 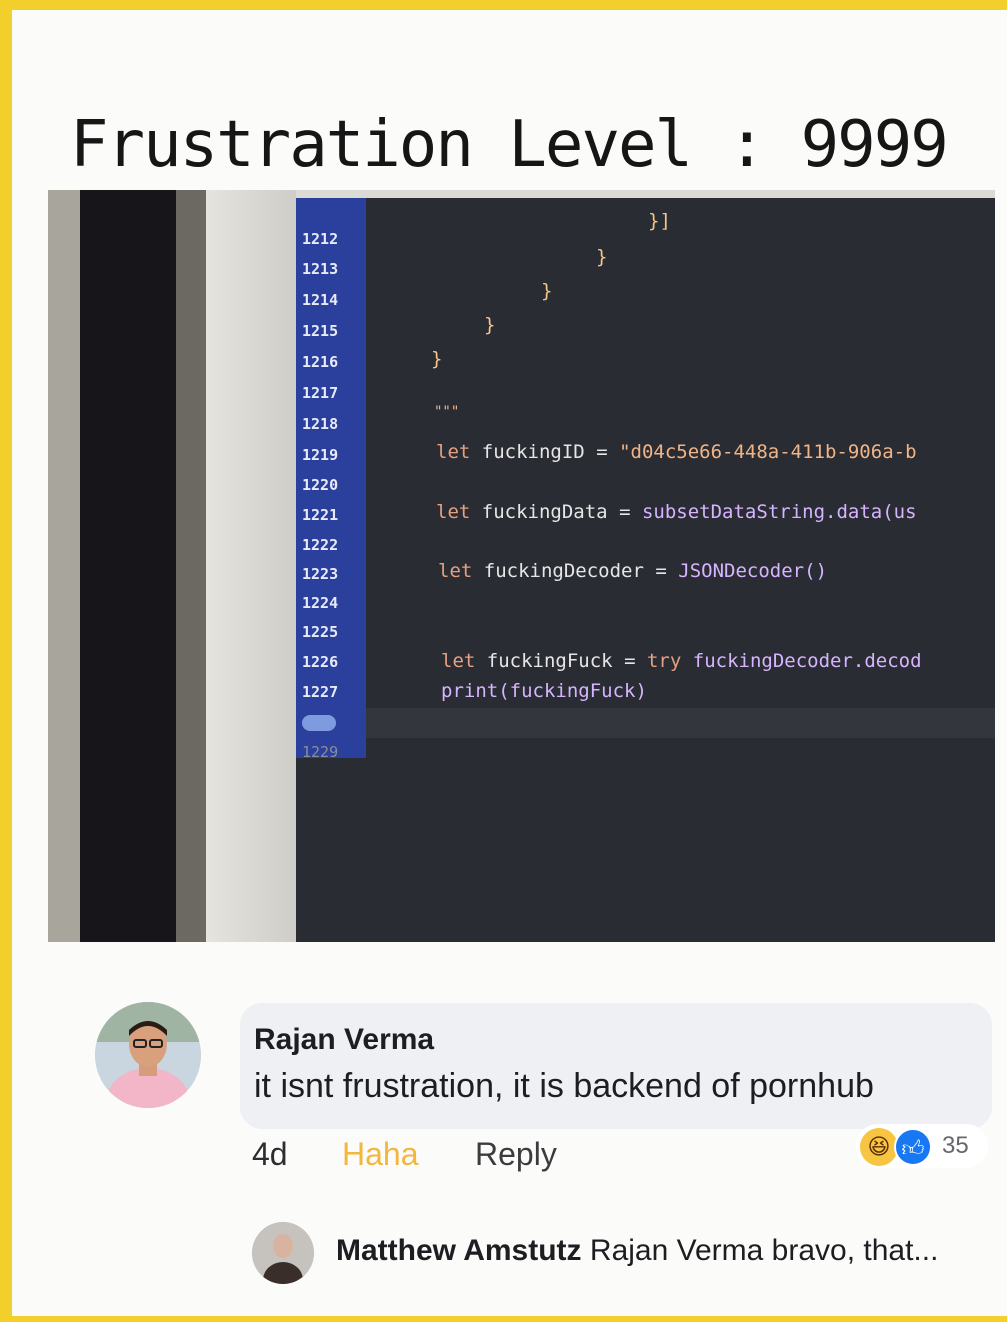 I want to click on line-number: 1224, so click(x=320, y=603).